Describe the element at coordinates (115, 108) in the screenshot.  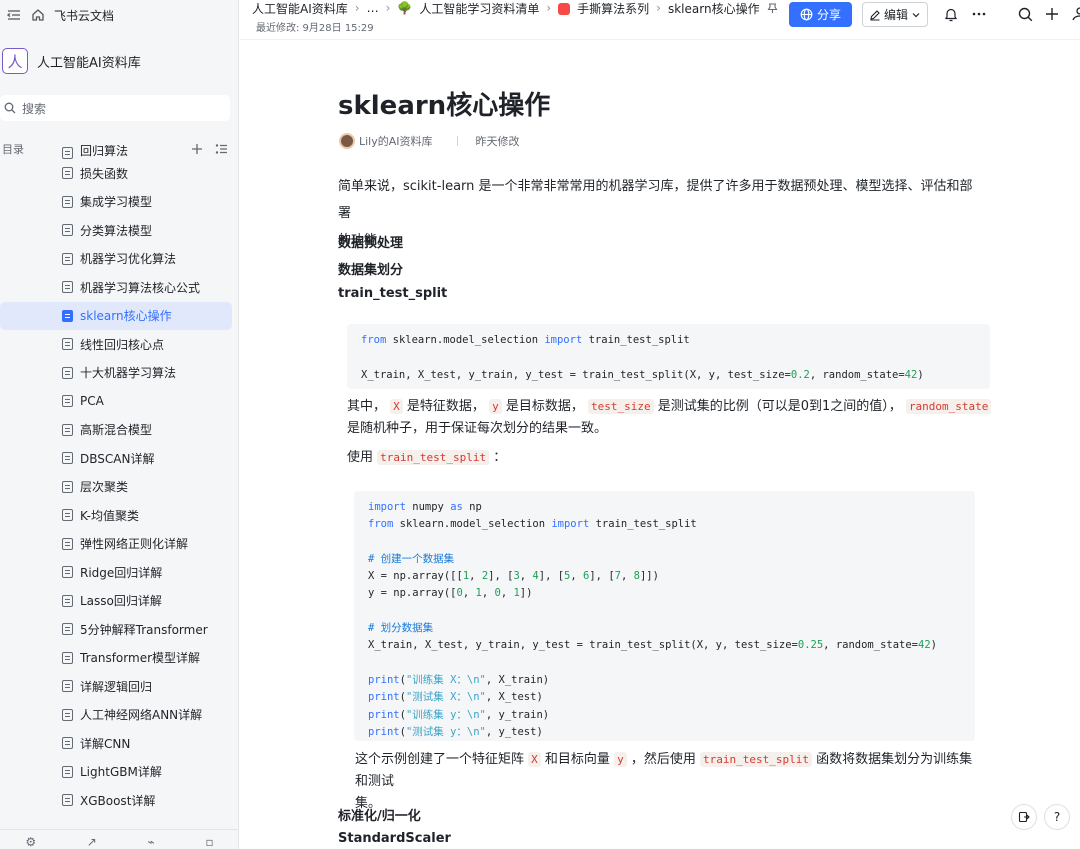
I see `search-input: 搜索` at that location.